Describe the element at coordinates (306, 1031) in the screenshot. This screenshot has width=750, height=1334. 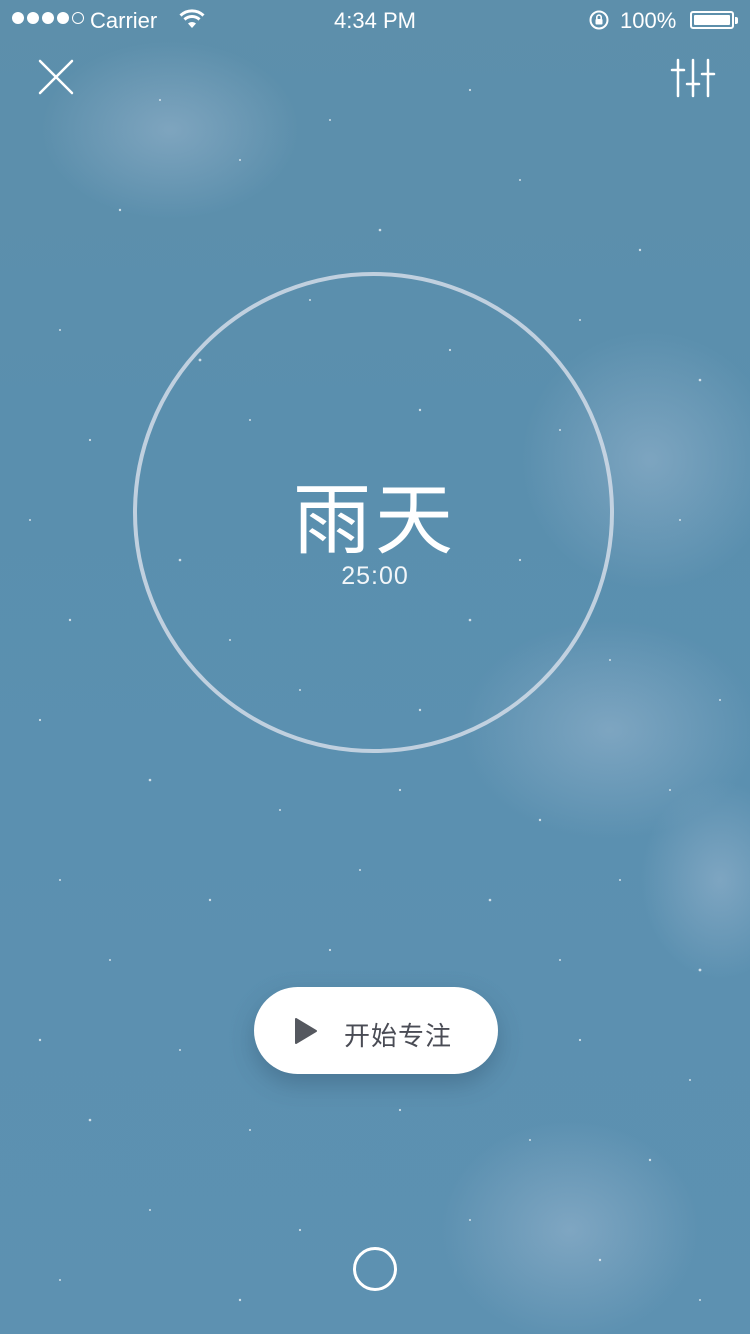
I see `play-icon` at that location.